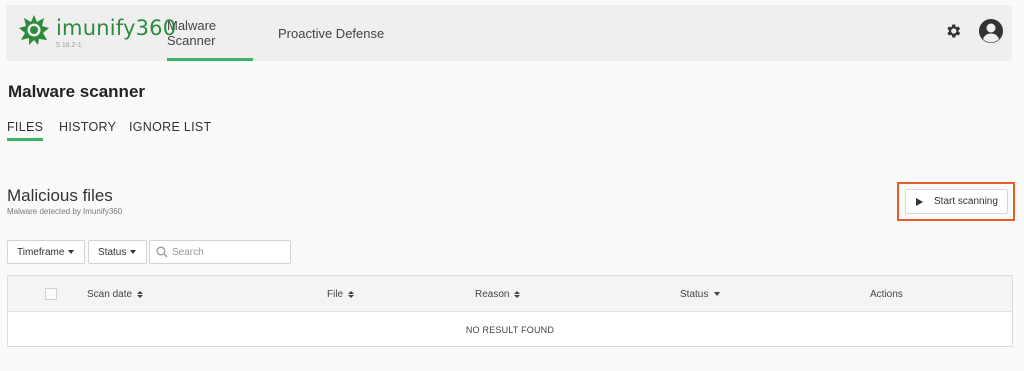  What do you see at coordinates (991, 31) in the screenshot?
I see `user-avatar-icon` at bounding box center [991, 31].